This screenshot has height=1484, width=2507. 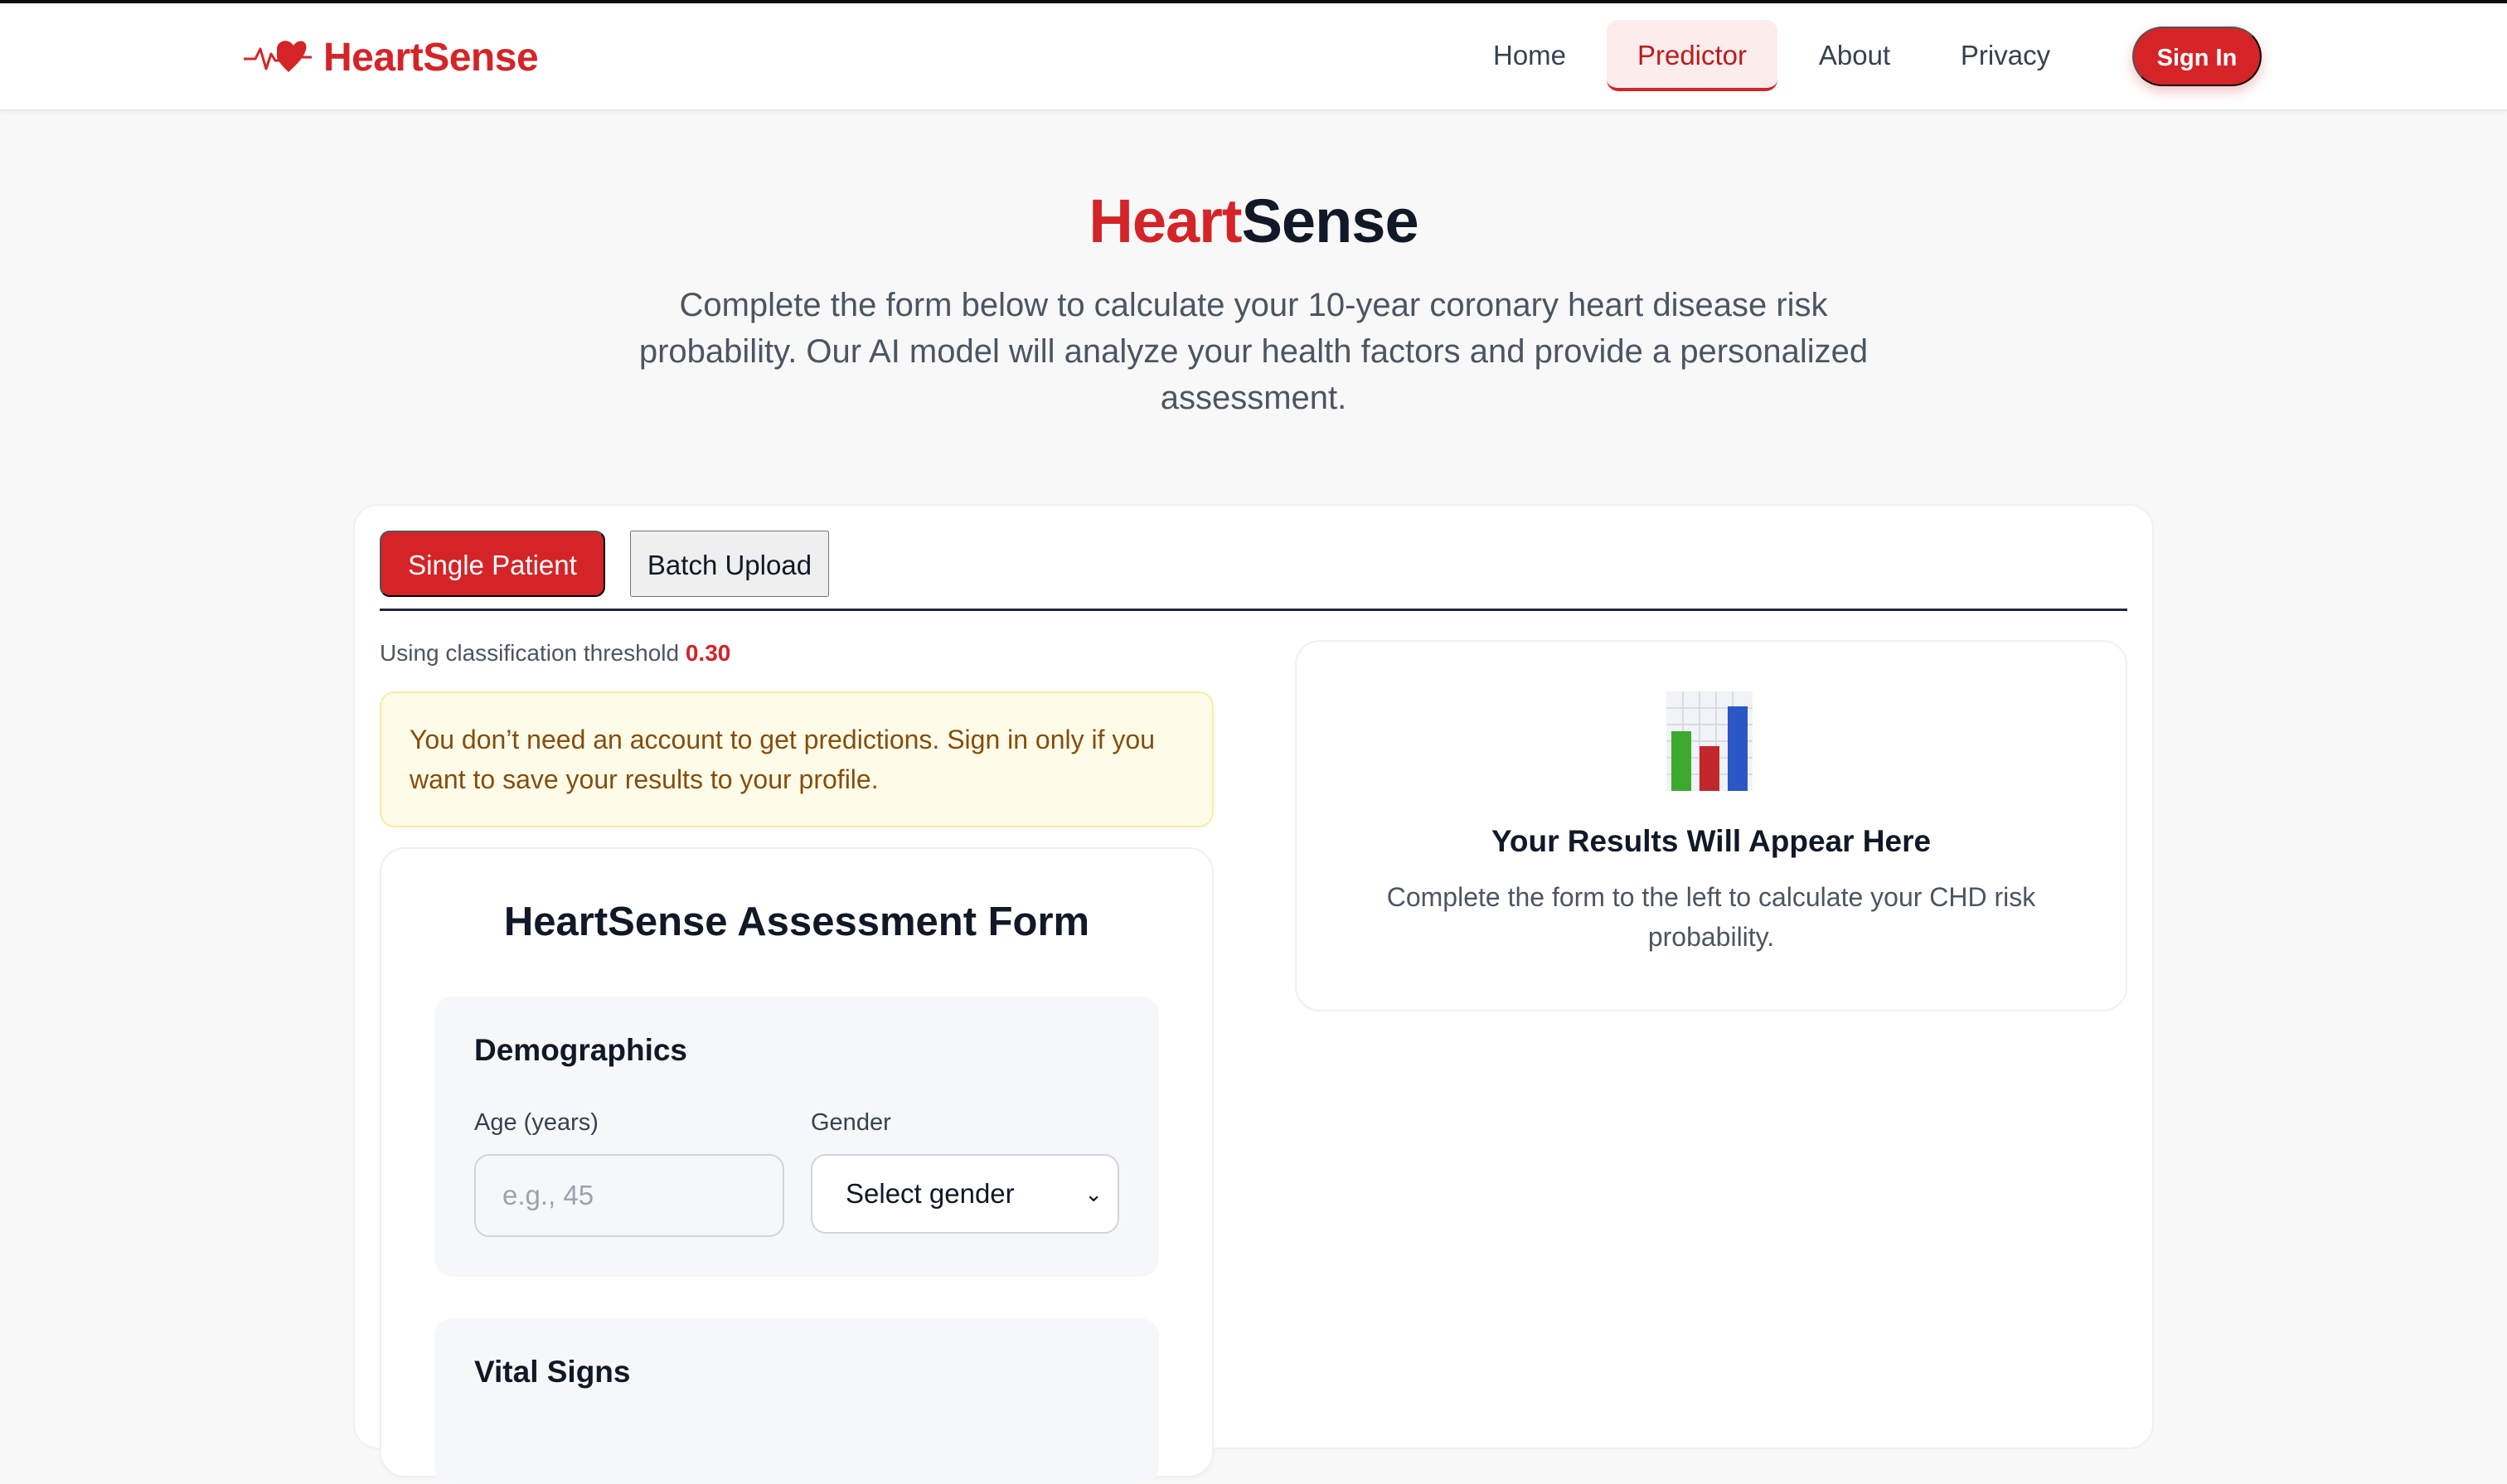 I want to click on age-label: Age (years), so click(x=536, y=1123).